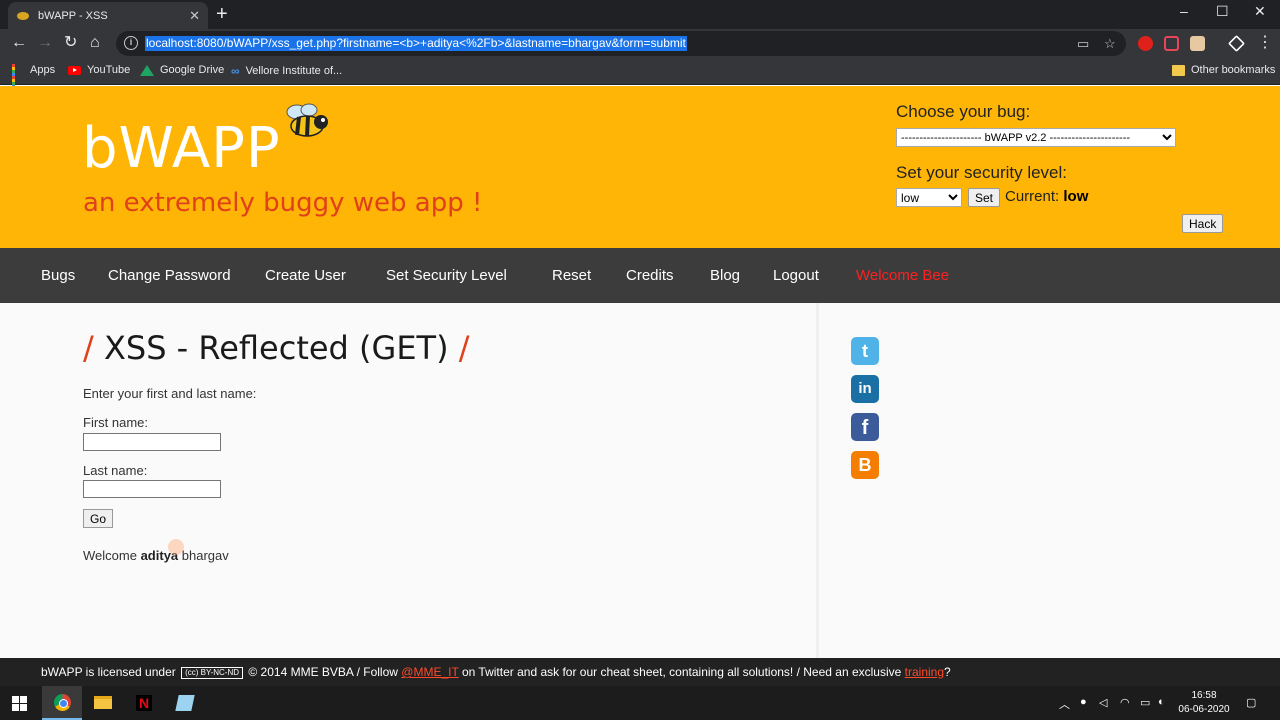 The image size is (1280, 720). I want to click on nav-create-user: Create User, so click(305, 275).